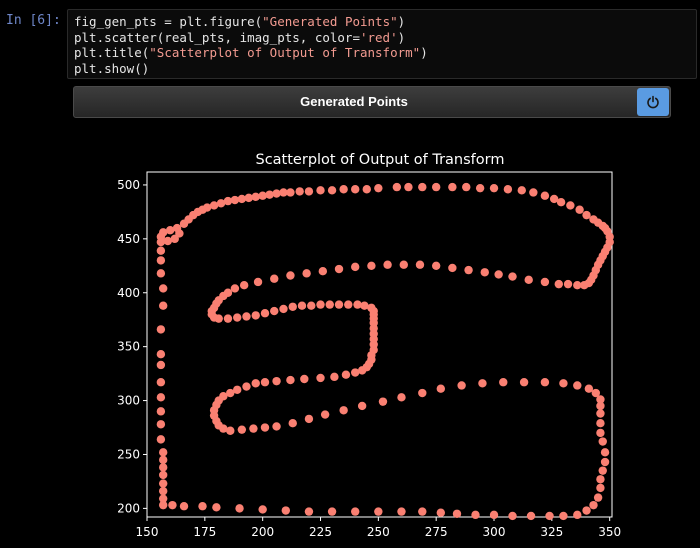 The height and width of the screenshot is (548, 700). What do you see at coordinates (551, 532) in the screenshot?
I see `x-tick-label: 325` at bounding box center [551, 532].